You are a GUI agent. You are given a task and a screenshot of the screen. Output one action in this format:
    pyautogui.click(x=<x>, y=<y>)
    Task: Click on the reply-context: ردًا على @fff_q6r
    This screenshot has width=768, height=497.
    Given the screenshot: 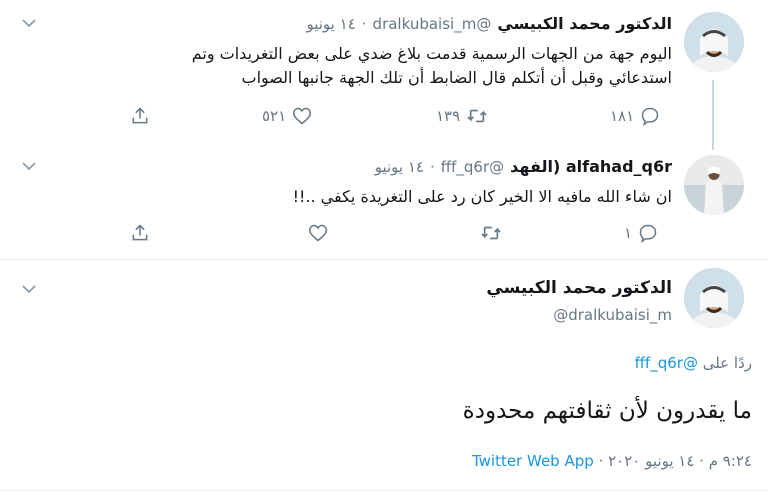 What is the action you would take?
    pyautogui.click(x=693, y=363)
    